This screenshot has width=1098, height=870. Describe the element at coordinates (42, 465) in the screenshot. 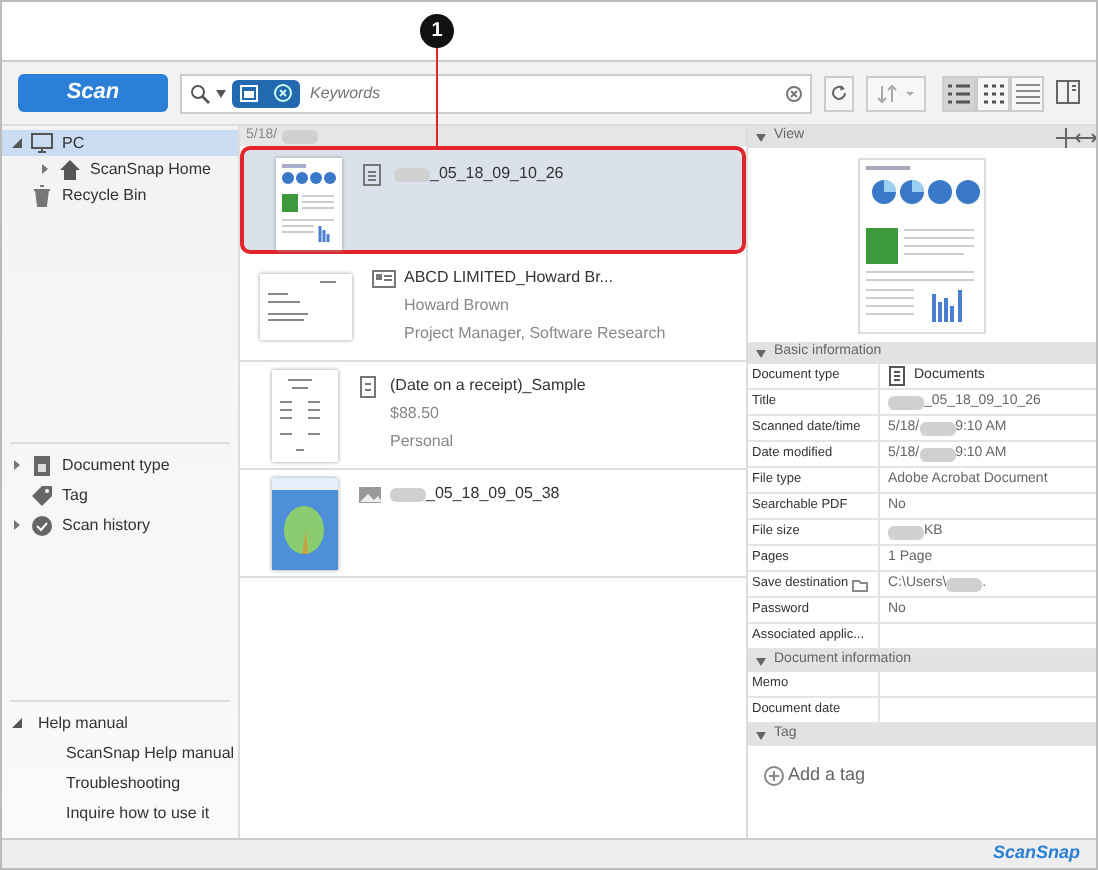

I see `document-type-icon` at that location.